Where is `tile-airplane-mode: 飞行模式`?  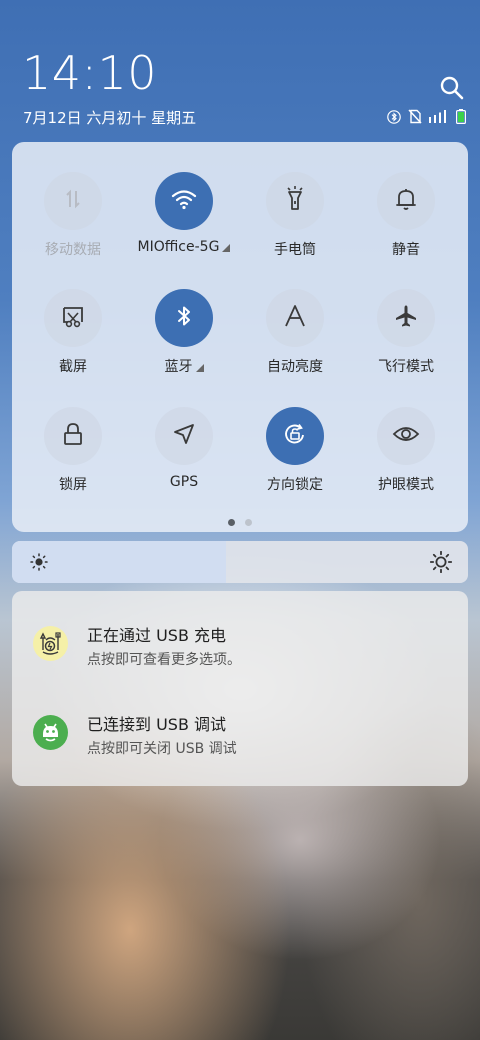
tile-airplane-mode: 飞行模式 is located at coordinates (406, 344).